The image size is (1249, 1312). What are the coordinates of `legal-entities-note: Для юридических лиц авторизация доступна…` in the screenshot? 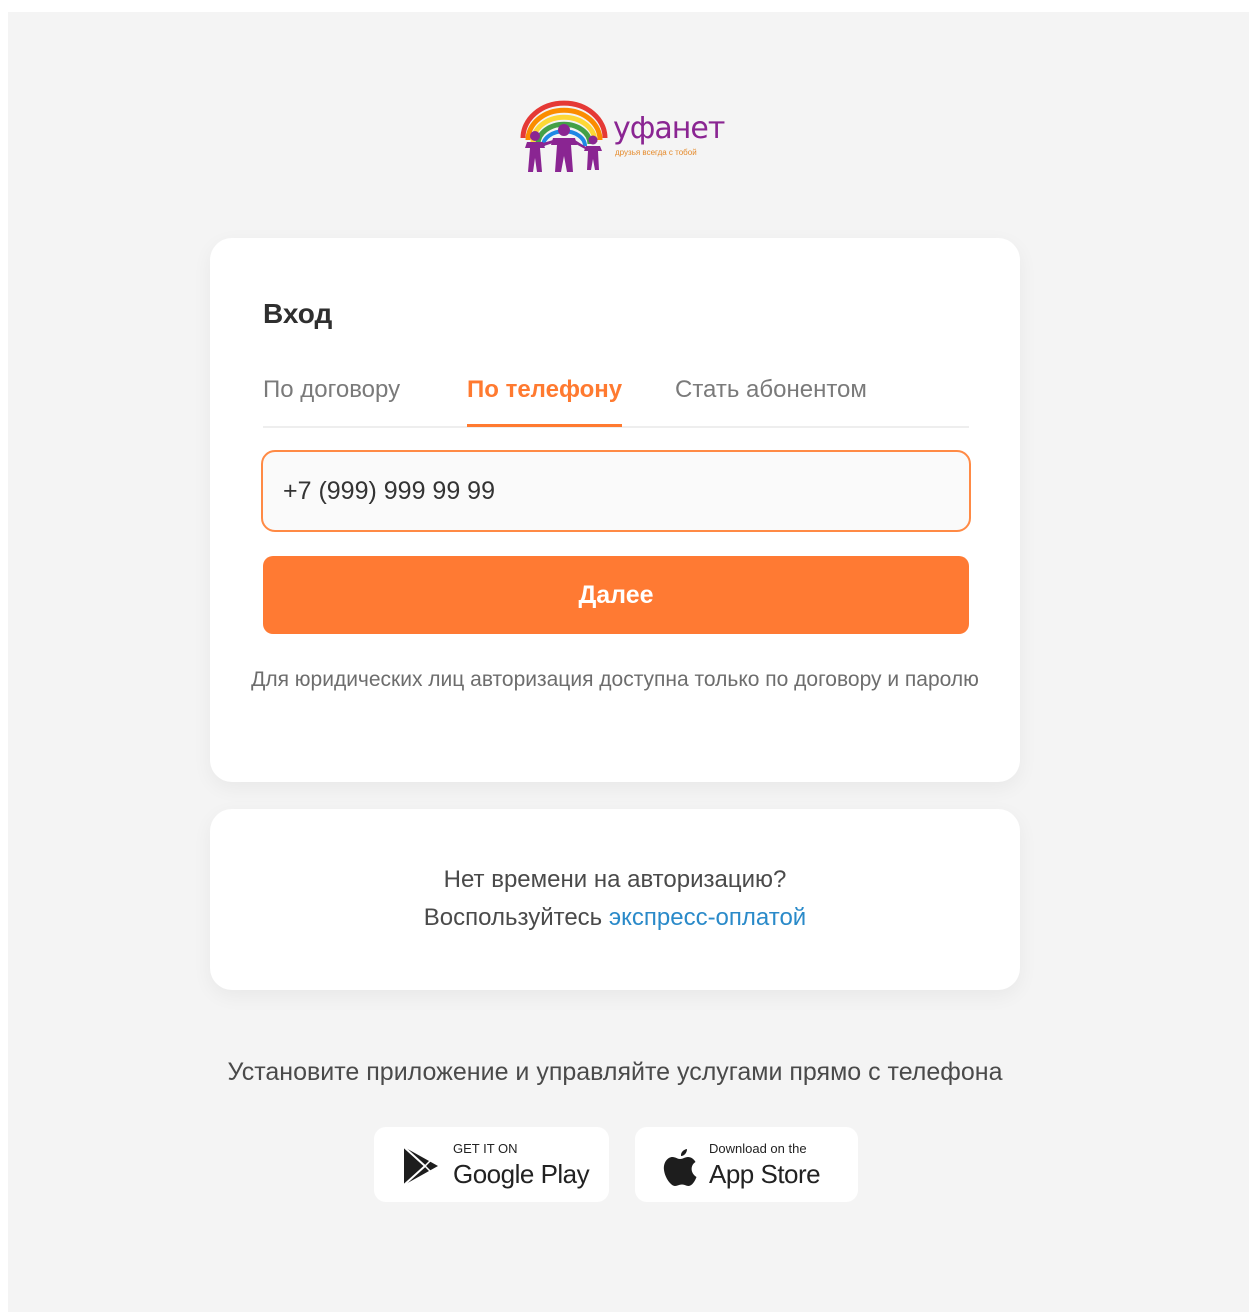 It's located at (615, 679).